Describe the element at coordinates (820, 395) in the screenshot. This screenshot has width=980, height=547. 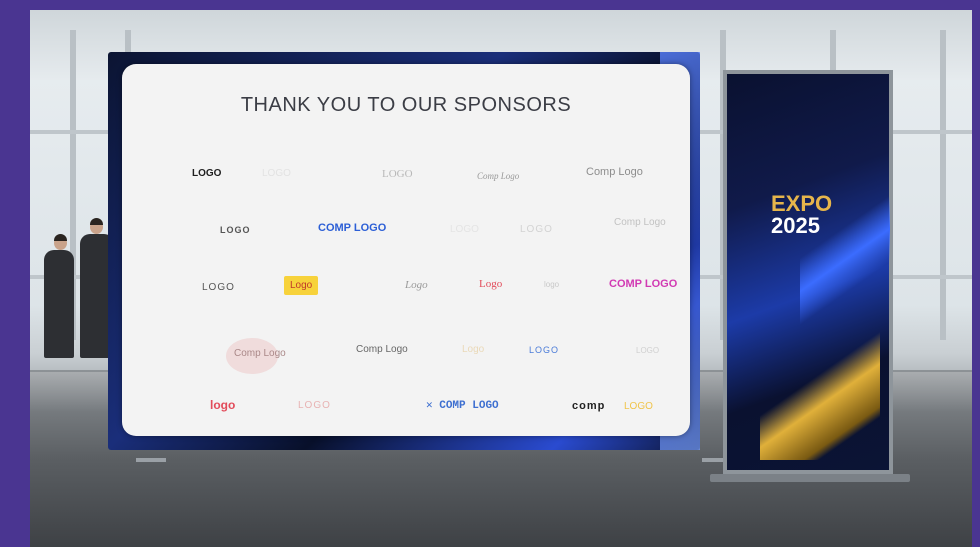
I see `banner-gold-streak` at that location.